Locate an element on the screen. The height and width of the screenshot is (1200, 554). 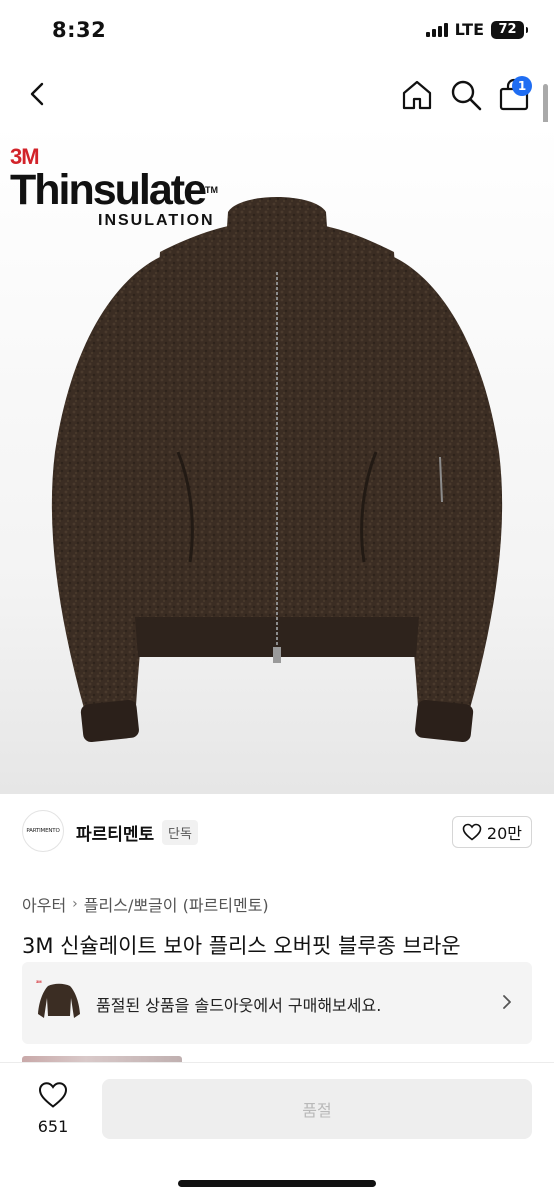
breadcrumb-category: 아우터 is located at coordinates (44, 904).